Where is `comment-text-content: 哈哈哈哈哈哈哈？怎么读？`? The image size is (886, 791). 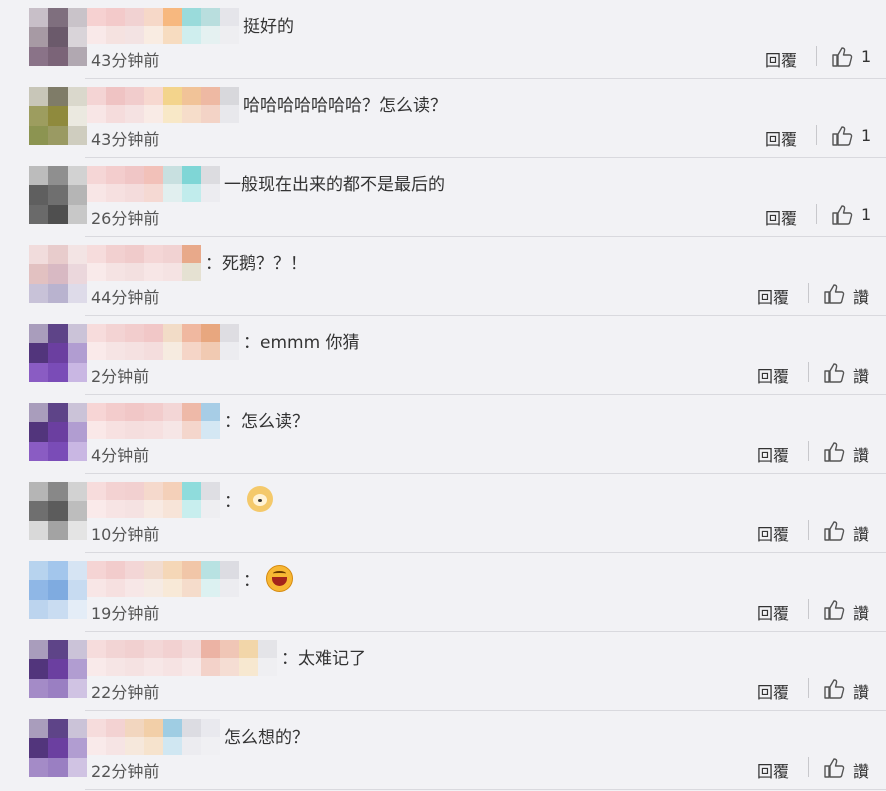
comment-text-content: 哈哈哈哈哈哈哈？怎么读？ is located at coordinates (345, 106).